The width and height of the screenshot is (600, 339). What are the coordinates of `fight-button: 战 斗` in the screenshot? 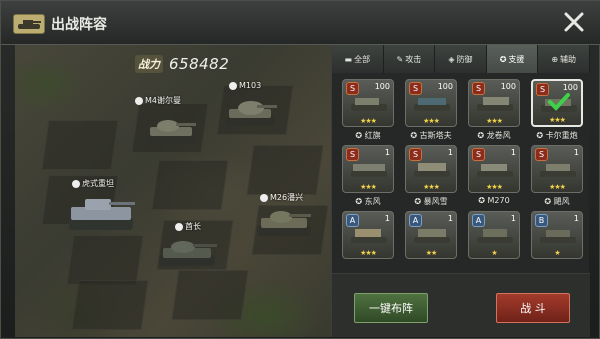 It's located at (533, 308).